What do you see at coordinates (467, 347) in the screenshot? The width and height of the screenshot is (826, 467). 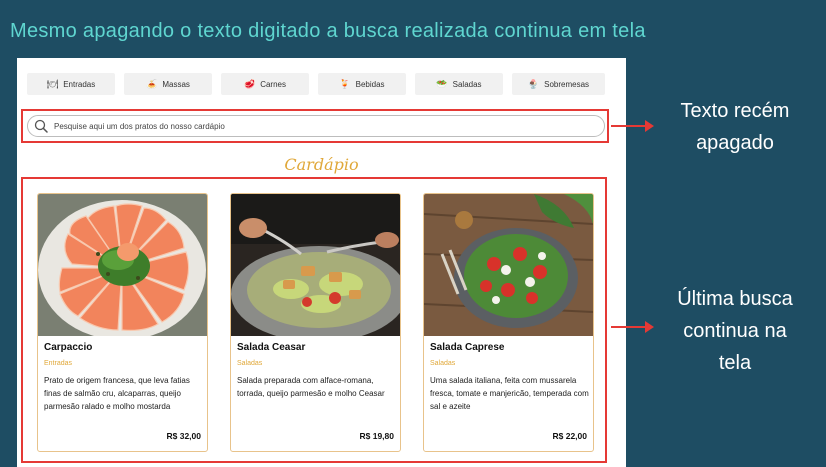 I see `dish-name: Salada Caprese` at bounding box center [467, 347].